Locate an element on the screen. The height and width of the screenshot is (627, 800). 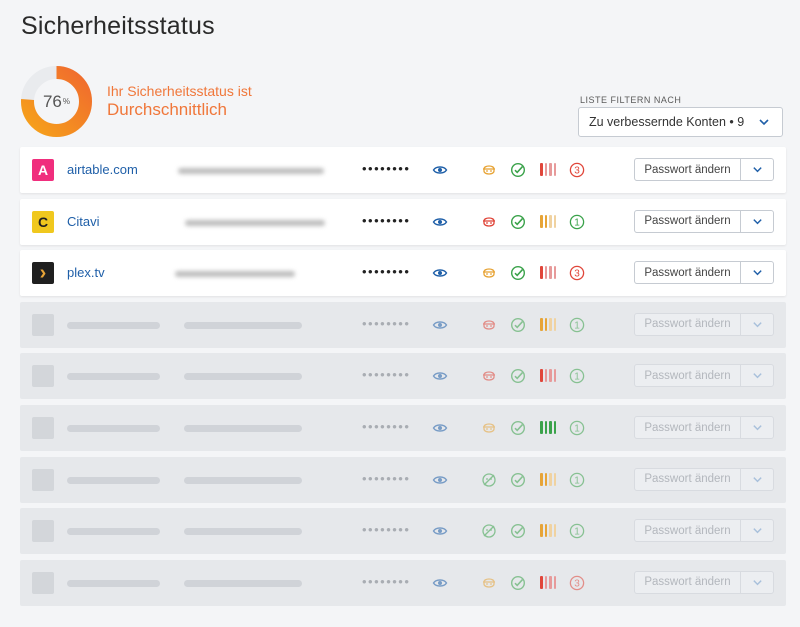
security-score-donut: 76% is located at coordinates (56, 101).